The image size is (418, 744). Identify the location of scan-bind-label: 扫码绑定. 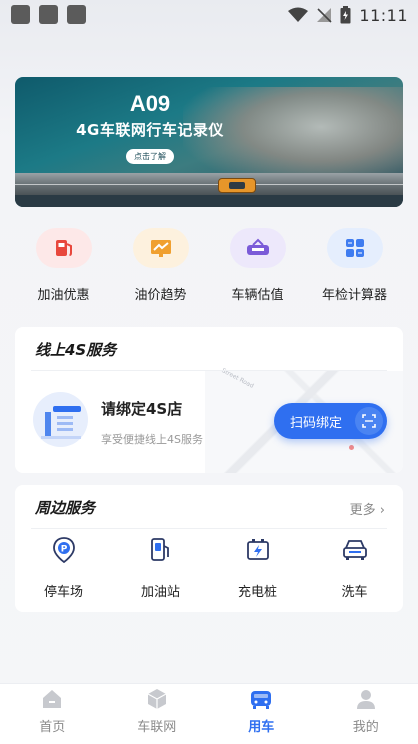
(316, 423).